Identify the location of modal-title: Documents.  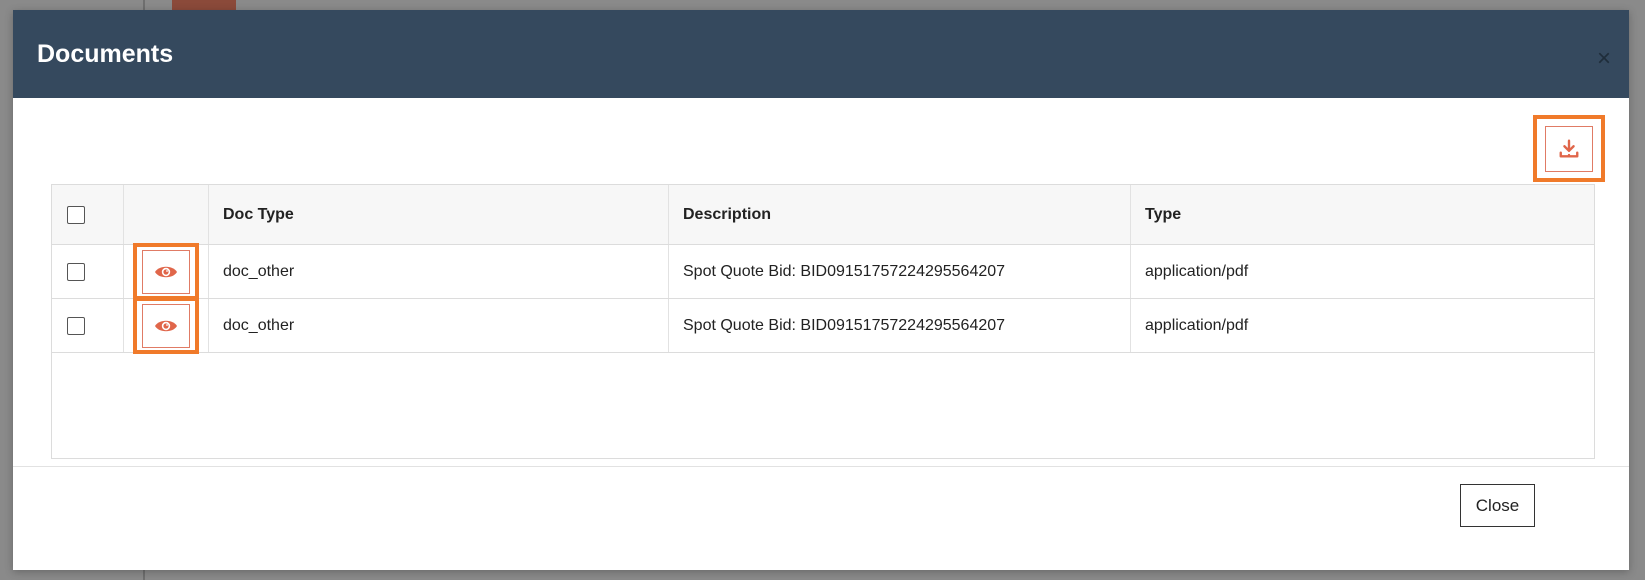
(105, 54).